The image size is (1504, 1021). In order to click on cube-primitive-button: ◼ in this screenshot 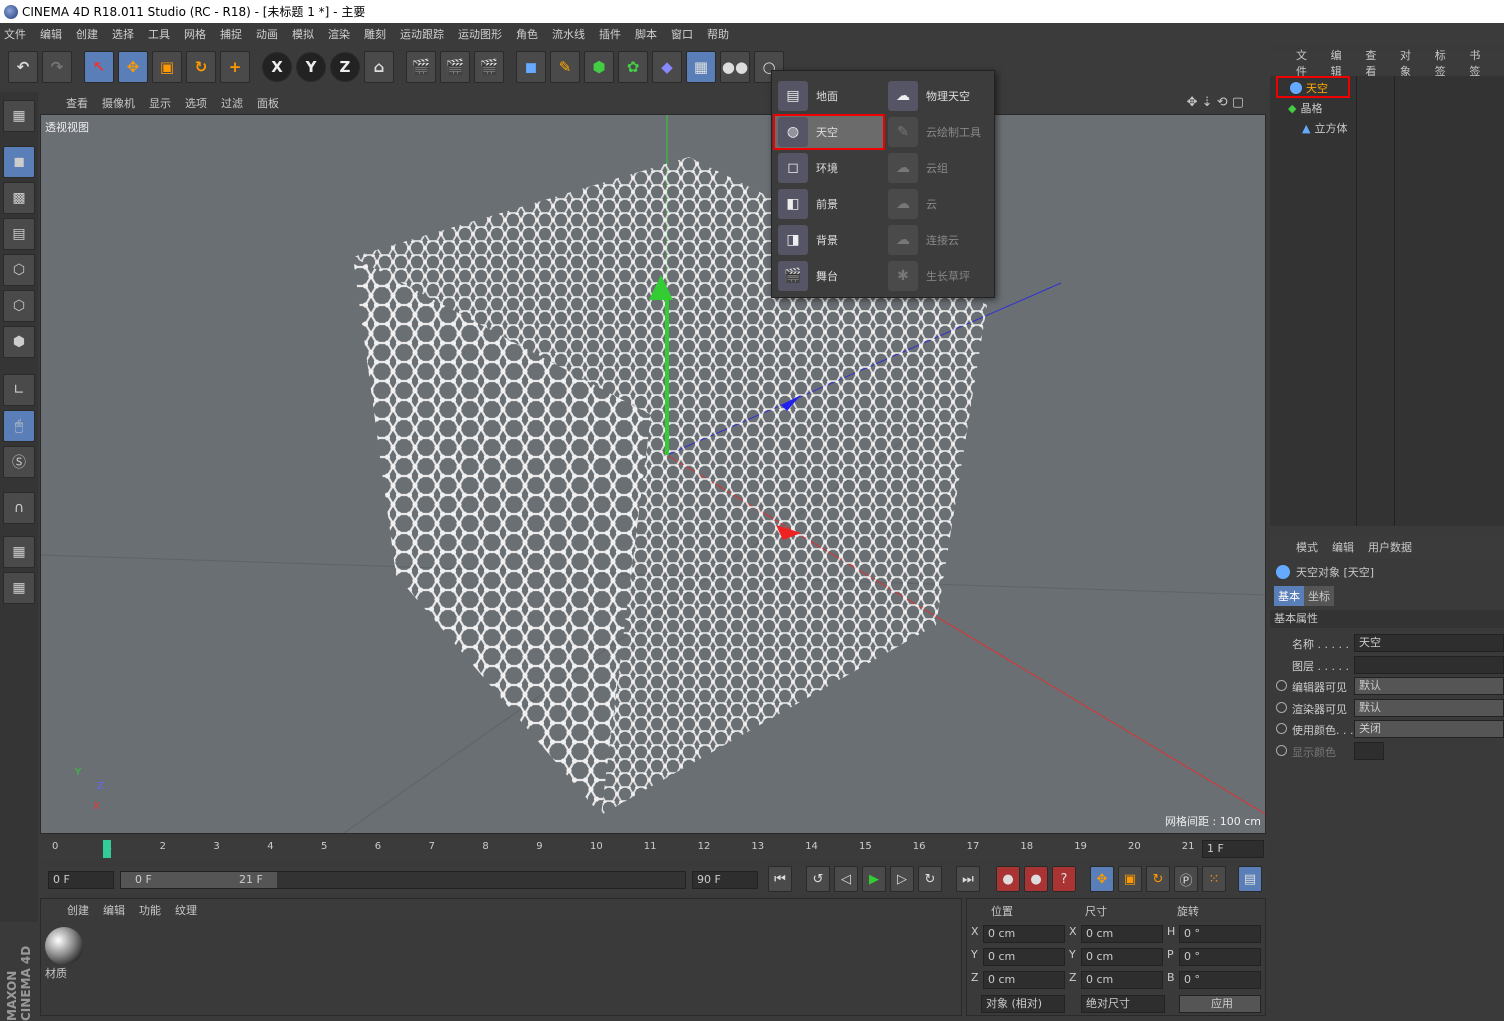, I will do `click(531, 67)`.